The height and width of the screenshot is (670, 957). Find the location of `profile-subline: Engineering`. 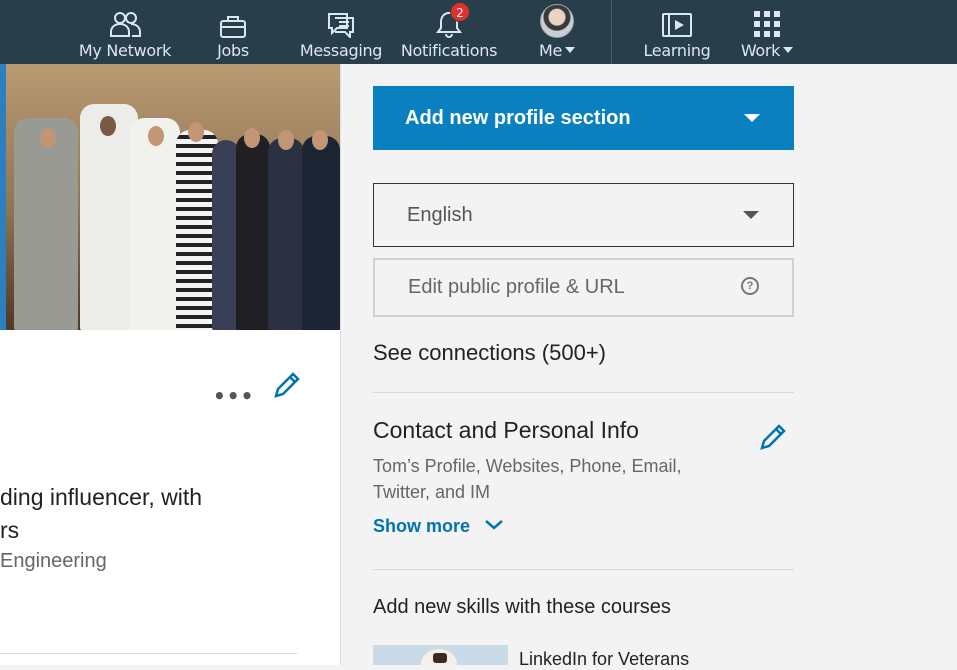

profile-subline: Engineering is located at coordinates (53, 561).